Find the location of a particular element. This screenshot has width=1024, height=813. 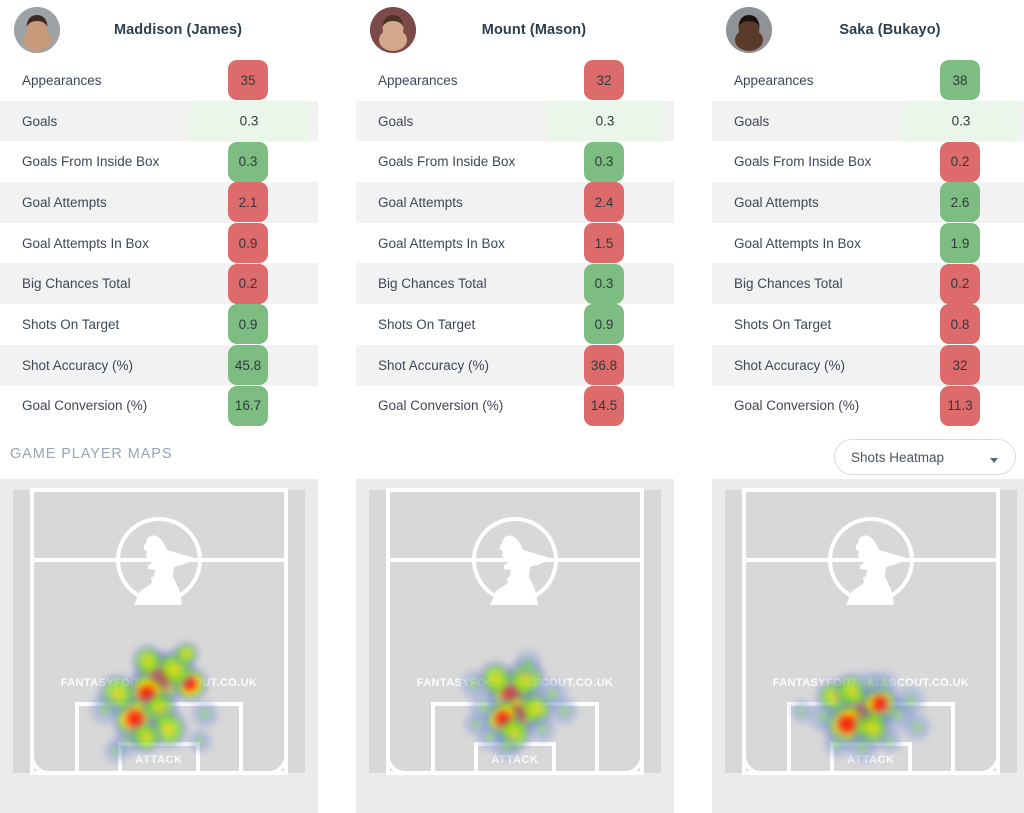

stat-value-badge: 14.5 is located at coordinates (604, 405).